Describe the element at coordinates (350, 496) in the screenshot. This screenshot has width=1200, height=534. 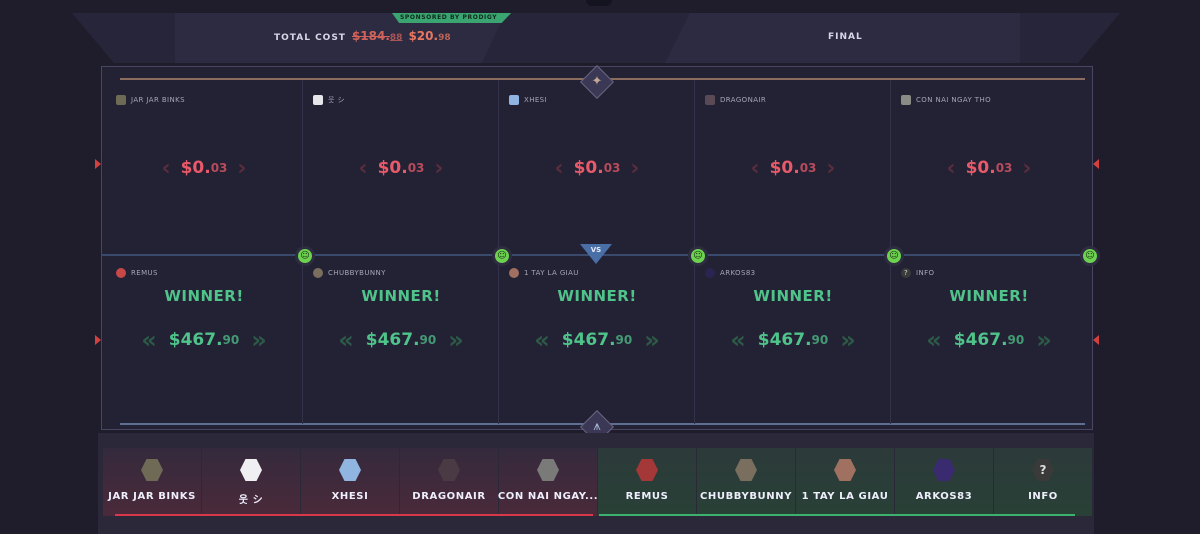
I see `tab-label: XHESI` at that location.